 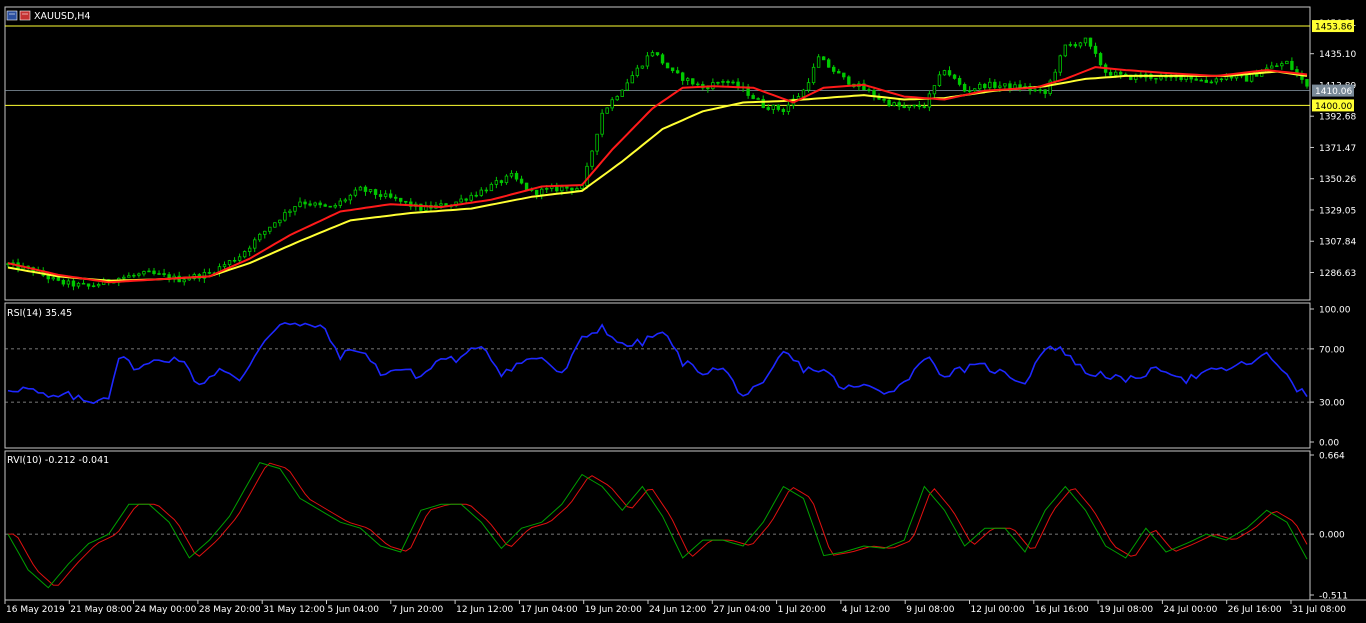 I want to click on rvi-tick-label: 0.000, so click(x=1332, y=536).